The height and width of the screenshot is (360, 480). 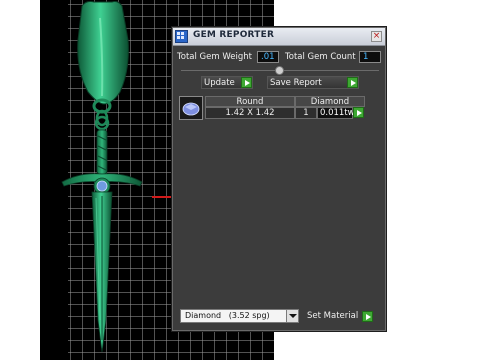 What do you see at coordinates (250, 113) in the screenshot?
I see `gem-size-cell: 1.42 X 1.42` at bounding box center [250, 113].